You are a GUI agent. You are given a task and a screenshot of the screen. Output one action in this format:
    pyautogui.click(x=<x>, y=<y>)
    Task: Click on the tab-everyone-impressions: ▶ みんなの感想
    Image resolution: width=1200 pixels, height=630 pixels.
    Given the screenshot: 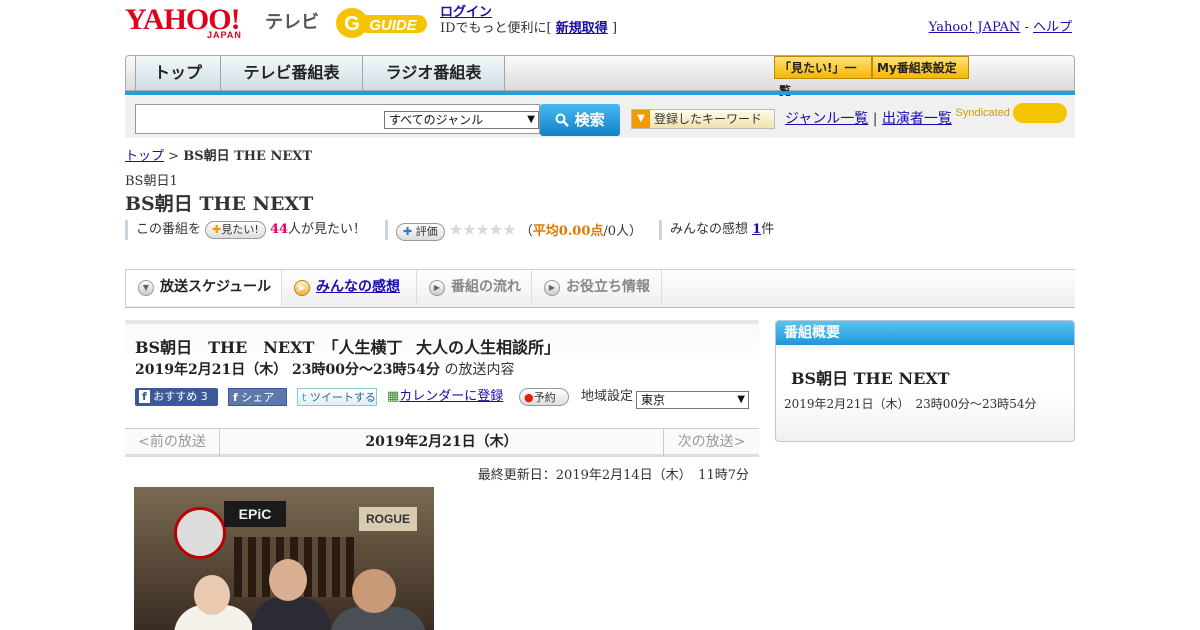 What is the action you would take?
    pyautogui.click(x=349, y=288)
    